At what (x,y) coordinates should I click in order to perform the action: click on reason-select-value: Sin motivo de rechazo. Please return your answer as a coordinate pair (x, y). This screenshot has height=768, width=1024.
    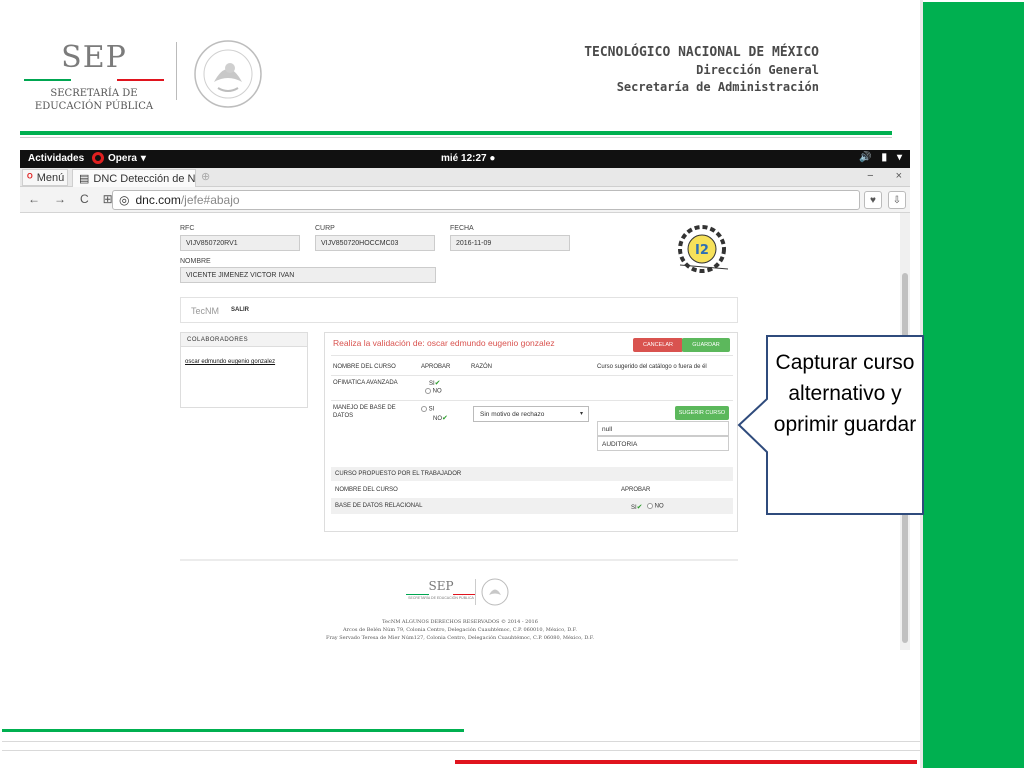
    Looking at the image, I should click on (512, 414).